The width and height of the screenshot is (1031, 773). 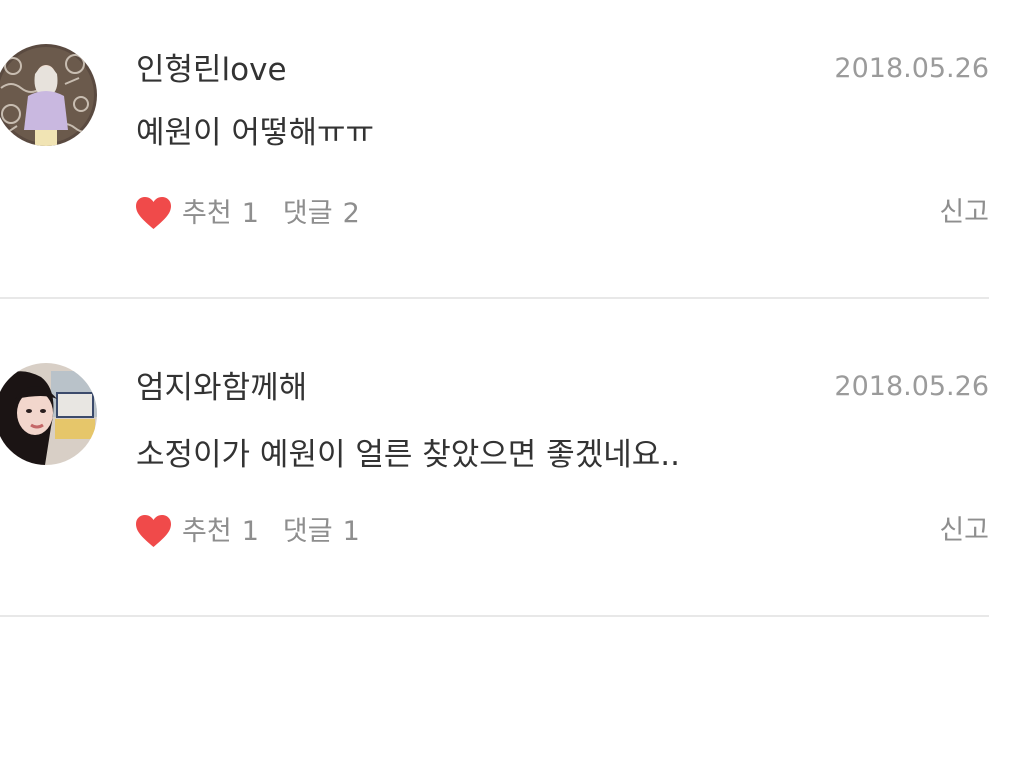 What do you see at coordinates (255, 133) in the screenshot?
I see `comment-text: 예원이 어떻해ㅠㅠ` at bounding box center [255, 133].